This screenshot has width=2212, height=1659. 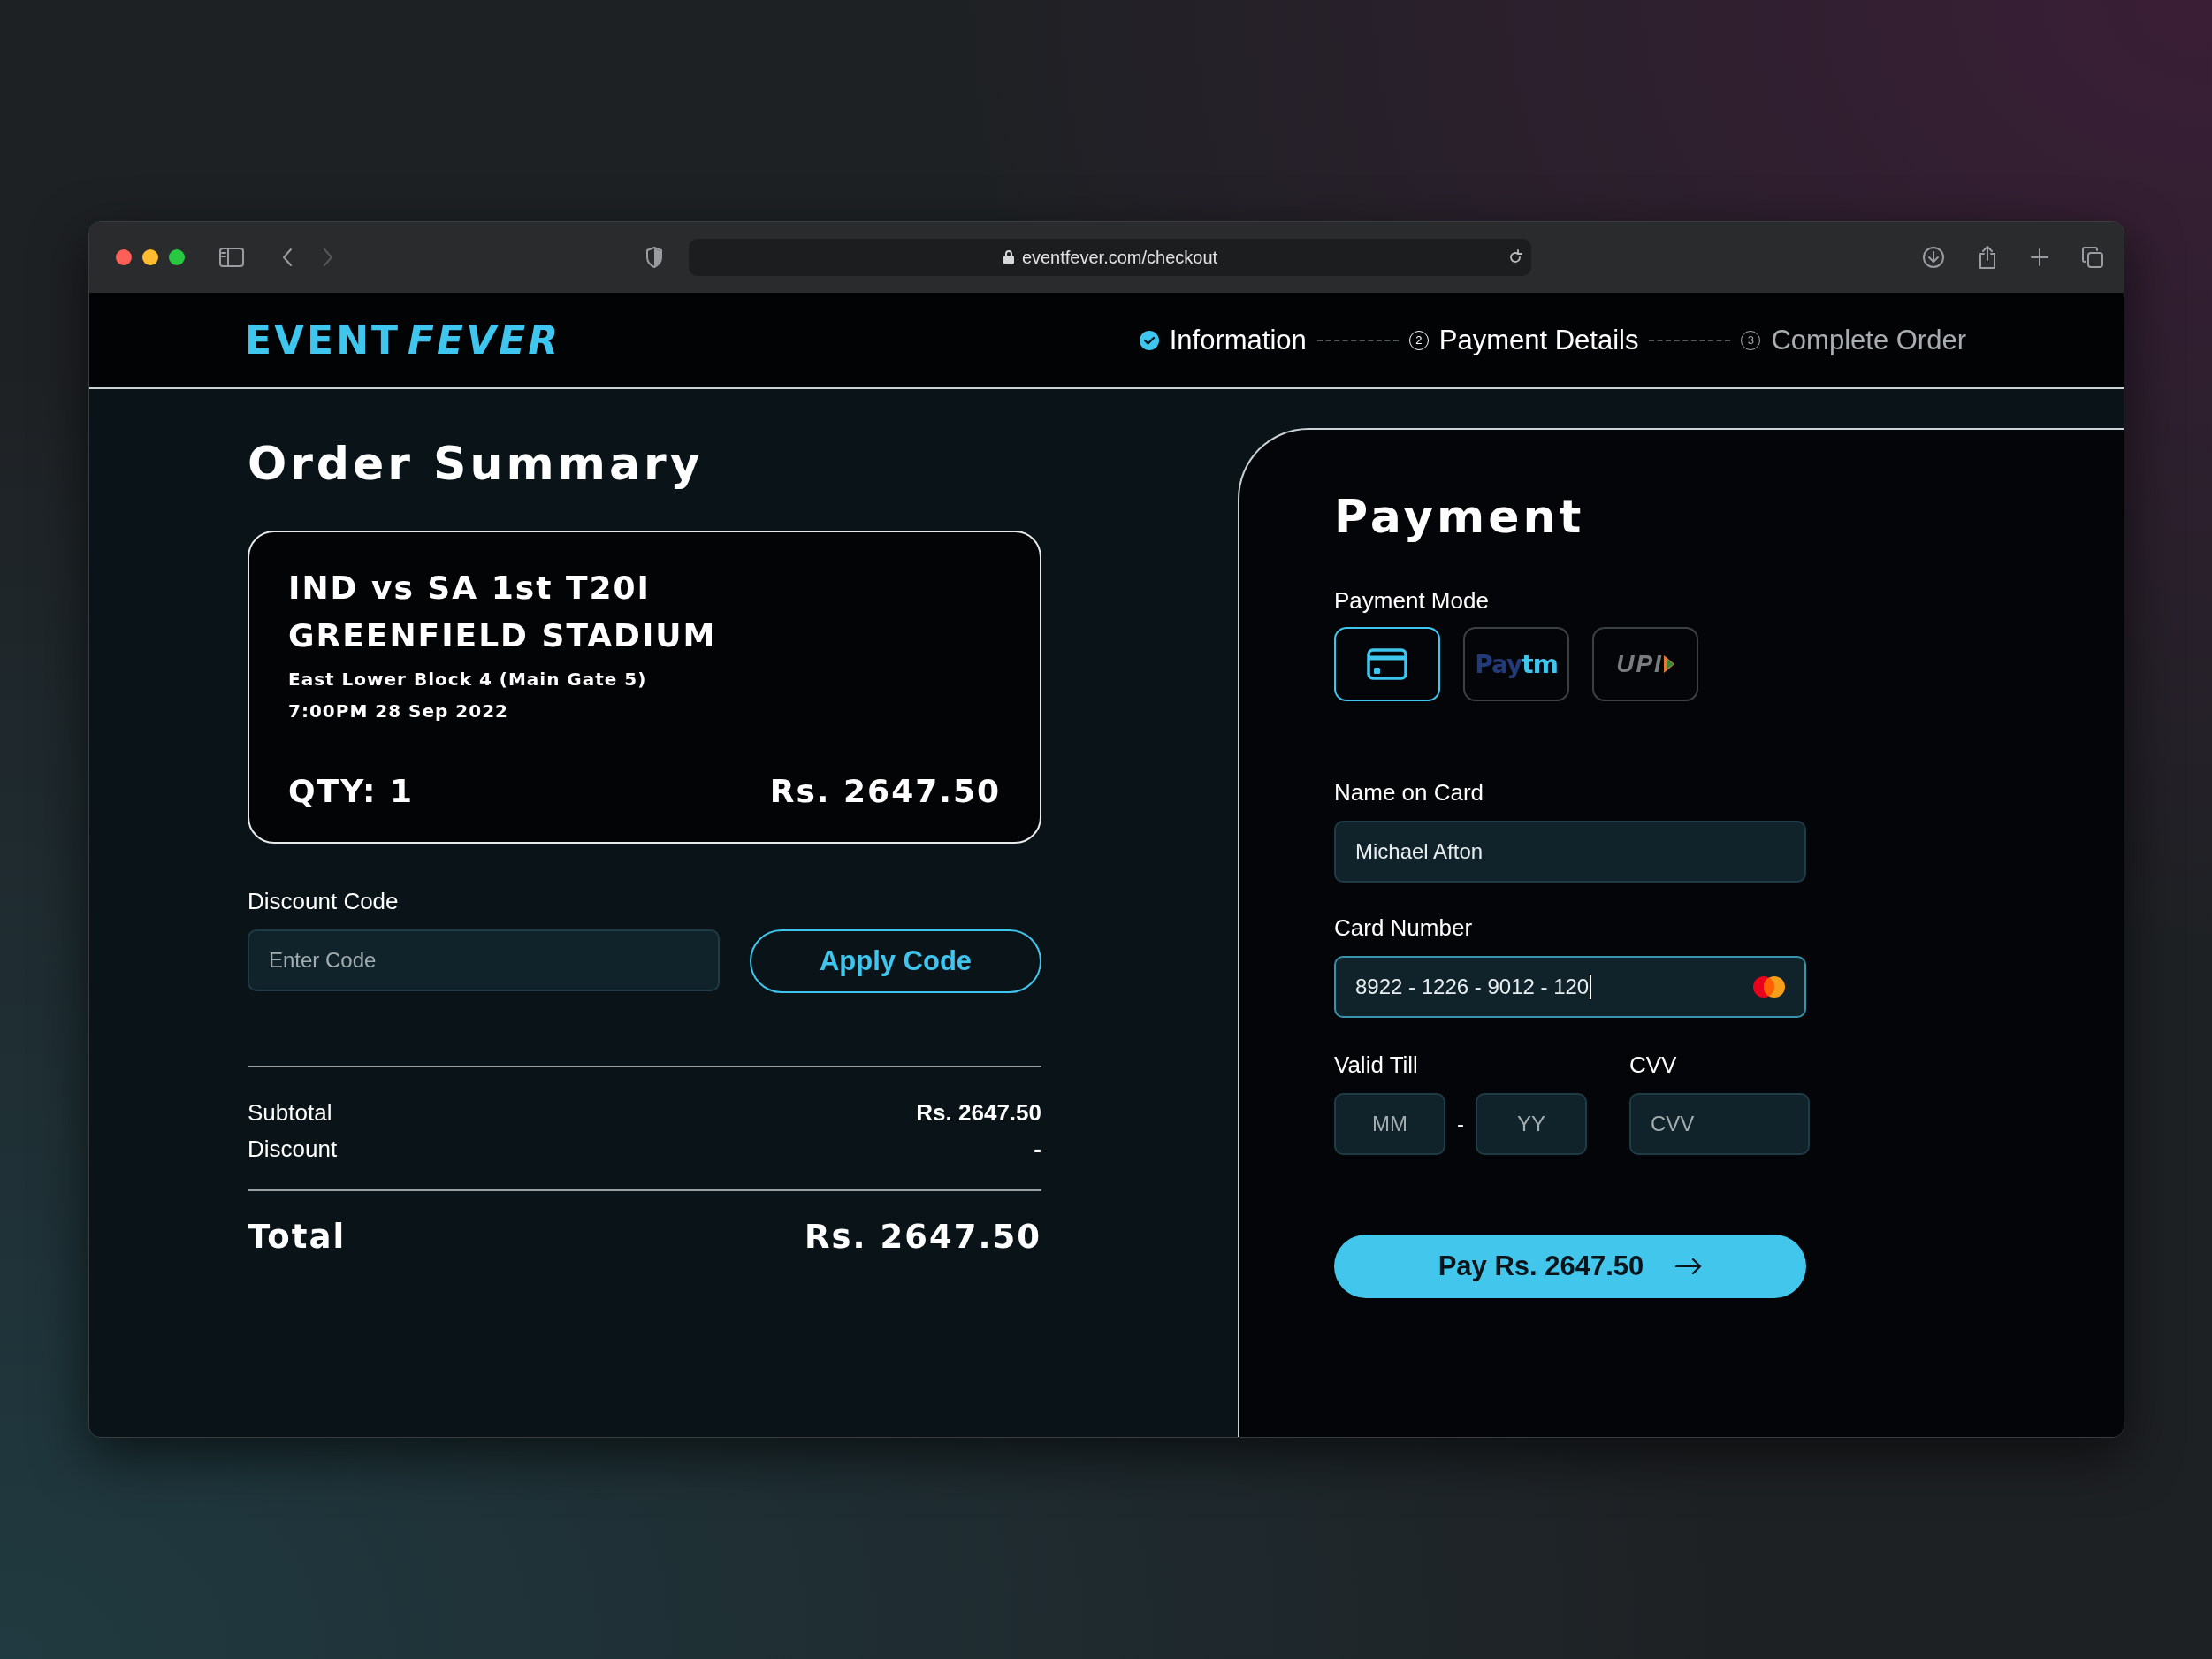 What do you see at coordinates (654, 257) in the screenshot?
I see `shield-icon` at bounding box center [654, 257].